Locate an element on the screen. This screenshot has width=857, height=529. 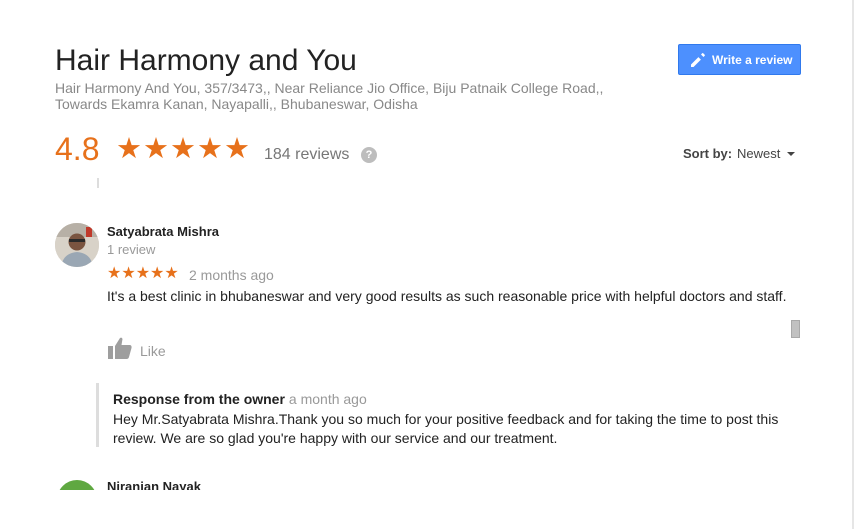
previous-review-fragment is located at coordinates (278, 183).